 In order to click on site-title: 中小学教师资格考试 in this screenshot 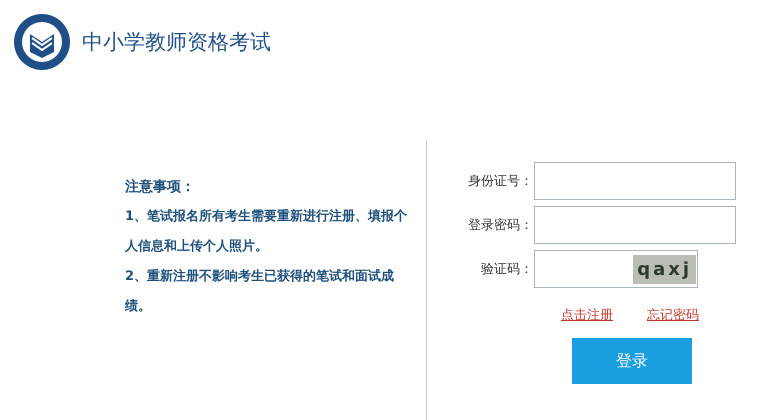, I will do `click(176, 42)`.